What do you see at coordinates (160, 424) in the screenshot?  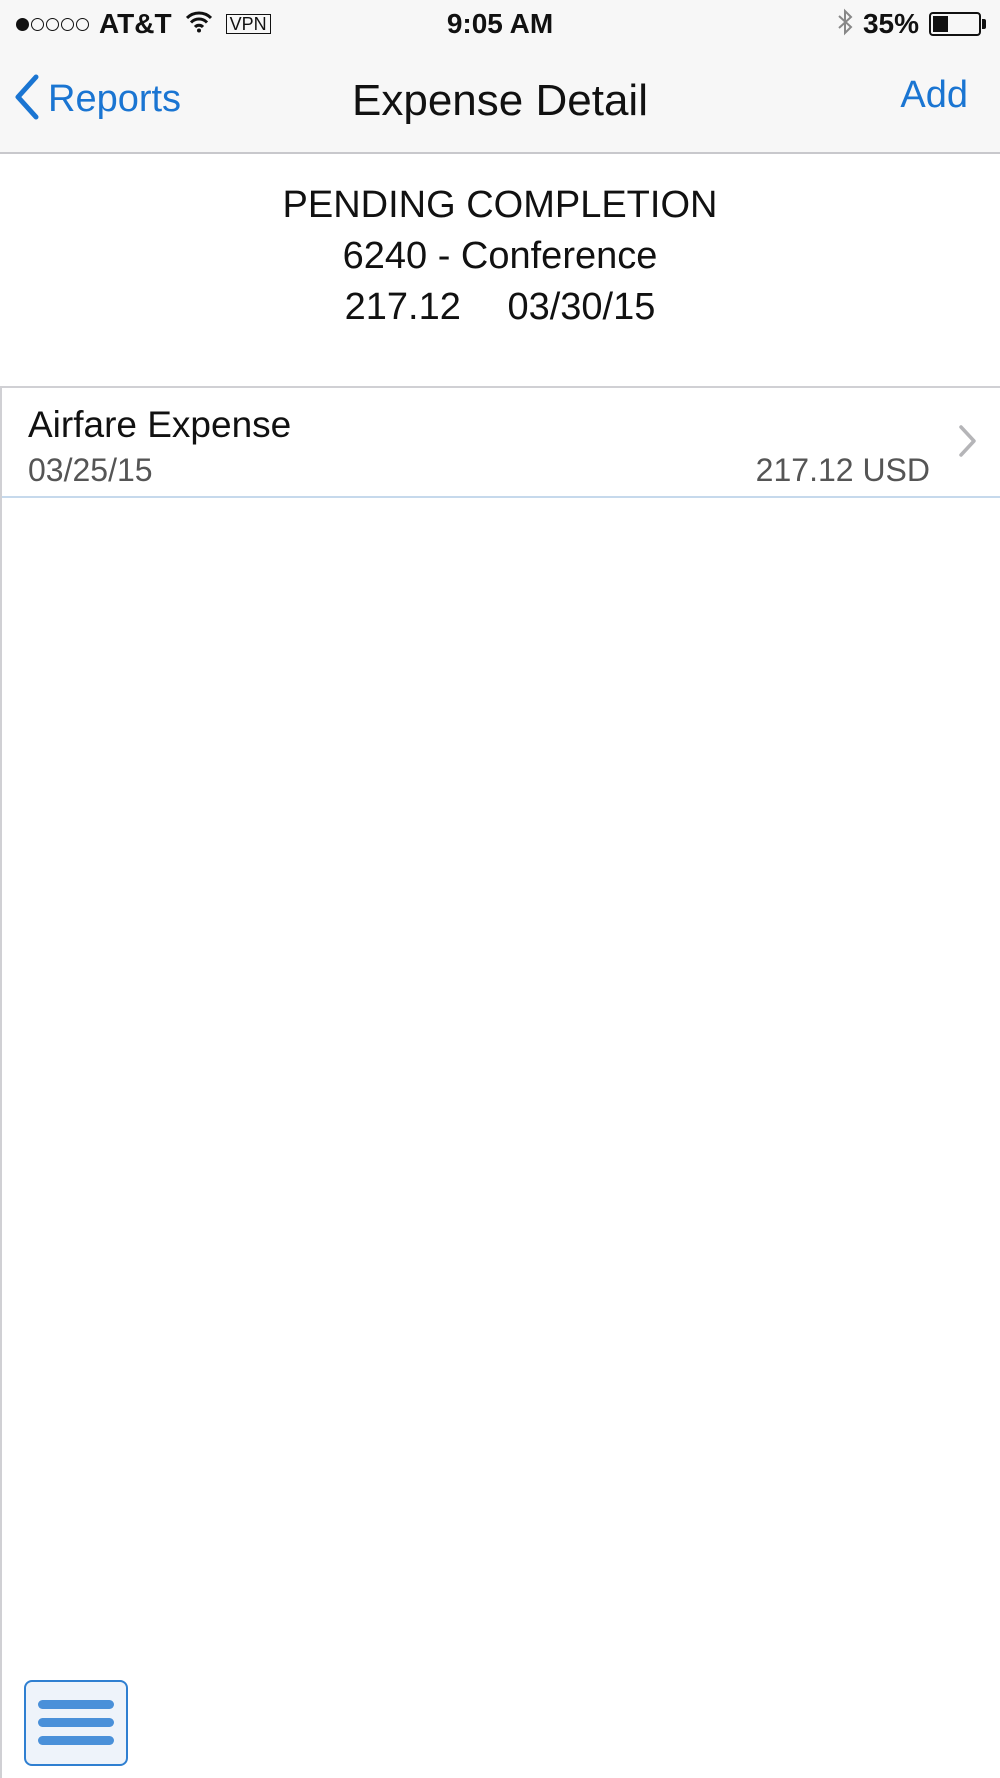 I see `expense-title: Airfare Expense` at bounding box center [160, 424].